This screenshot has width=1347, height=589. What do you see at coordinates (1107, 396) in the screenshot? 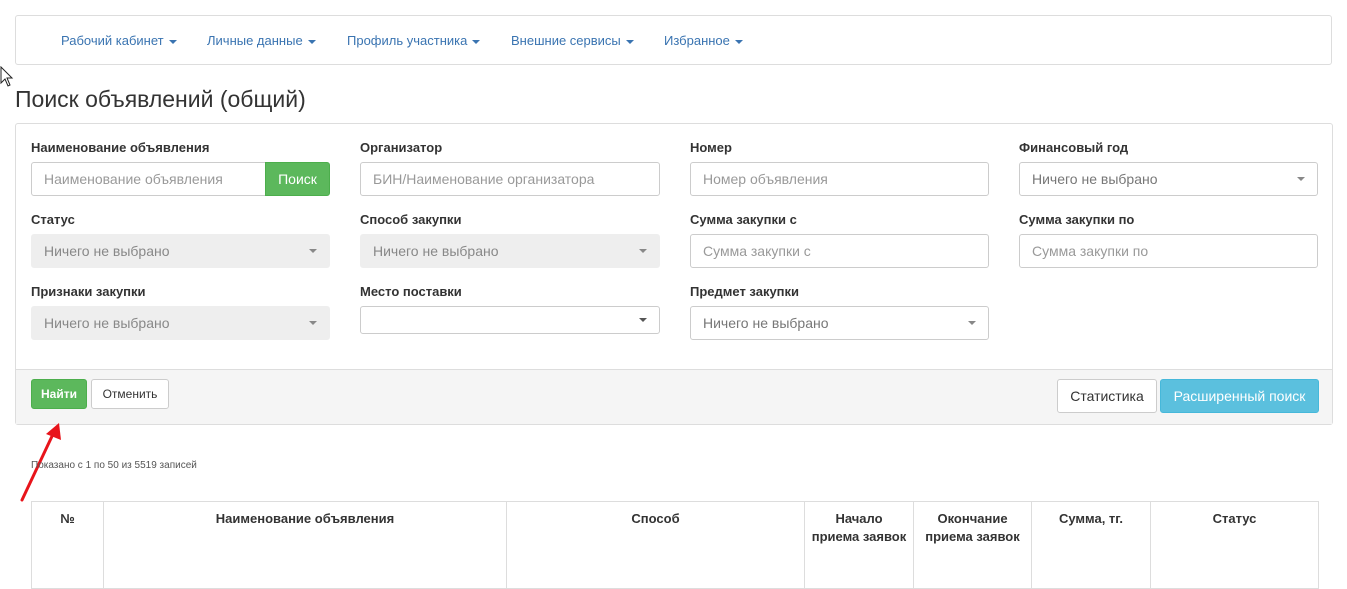
I see `statistics-button: Статистика` at bounding box center [1107, 396].